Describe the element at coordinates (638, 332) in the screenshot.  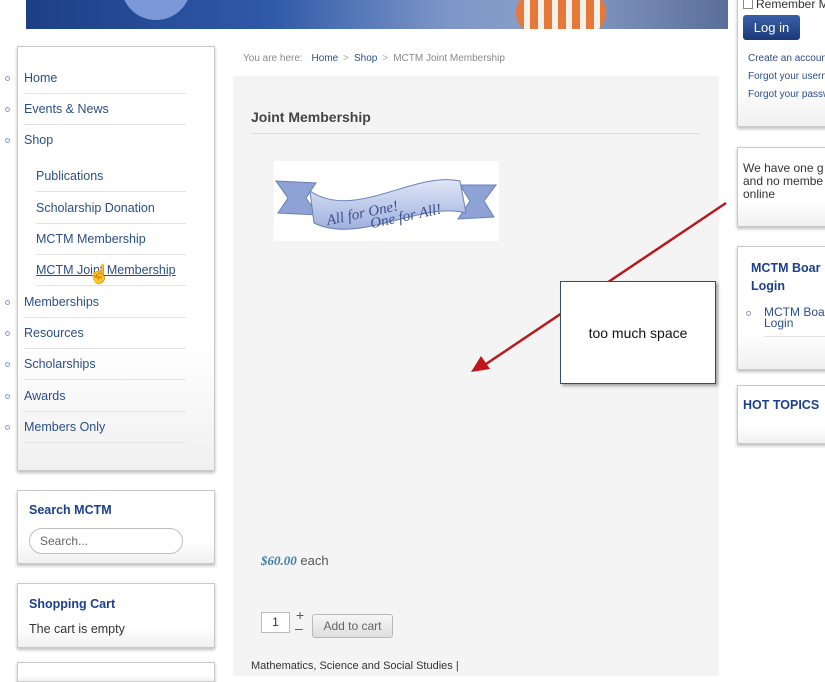
I see `annotation-note: too much space` at that location.